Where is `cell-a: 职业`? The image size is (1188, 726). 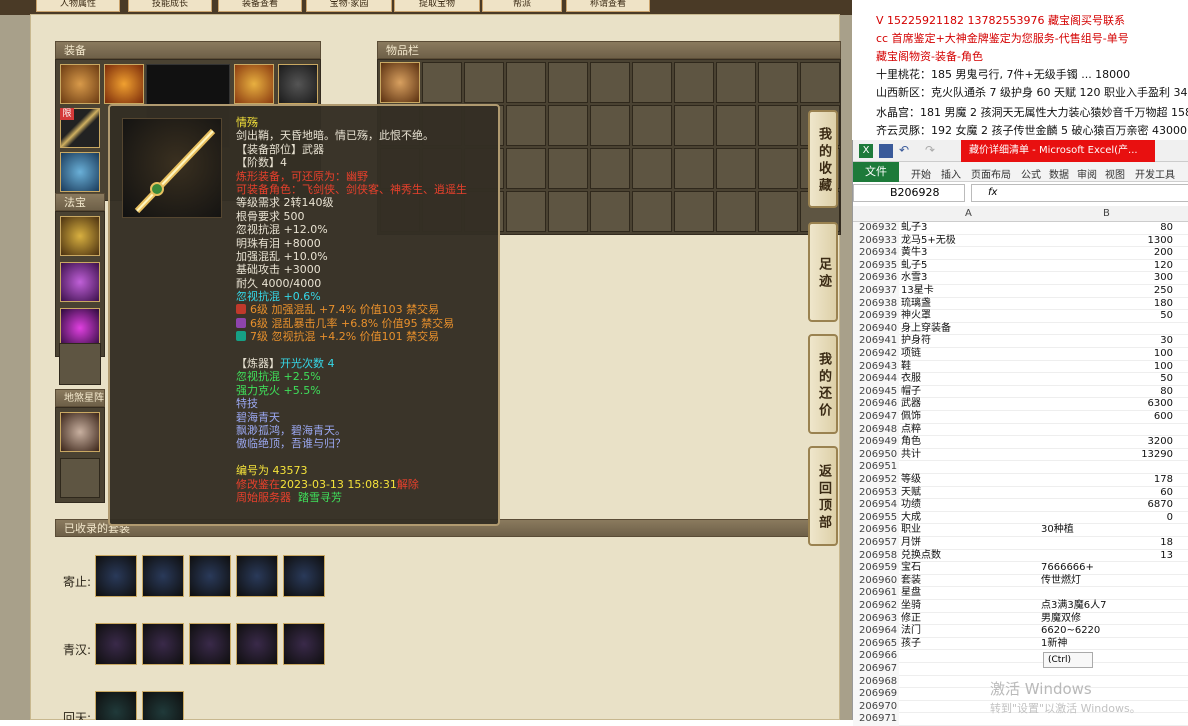
cell-a: 职业 is located at coordinates (970, 530).